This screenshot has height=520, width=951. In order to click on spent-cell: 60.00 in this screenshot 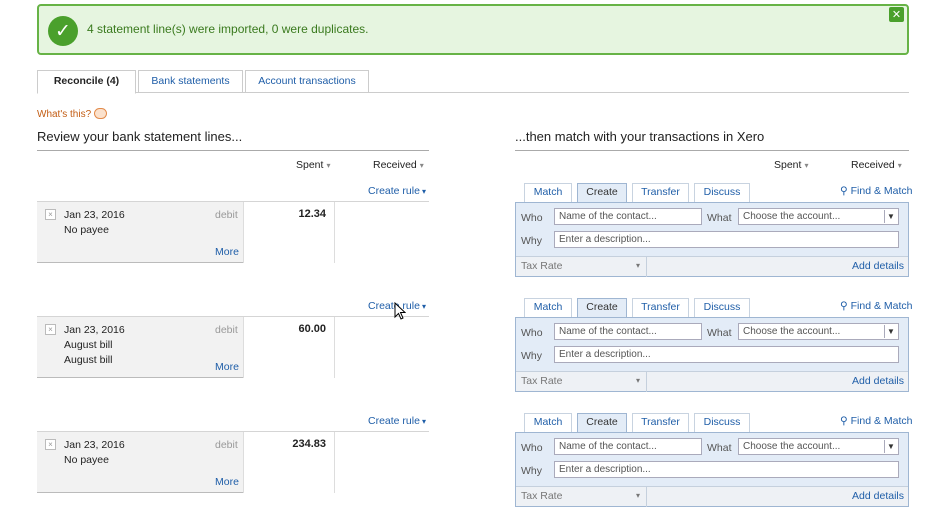, I will do `click(289, 347)`.